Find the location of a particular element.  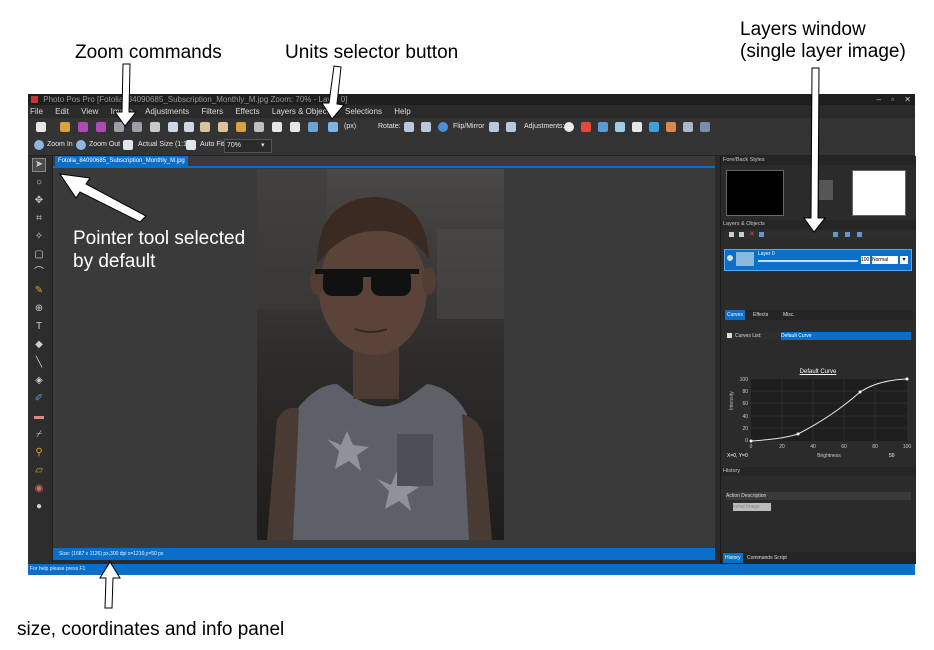

info-arrow-icon is located at coordinates (110, 585).